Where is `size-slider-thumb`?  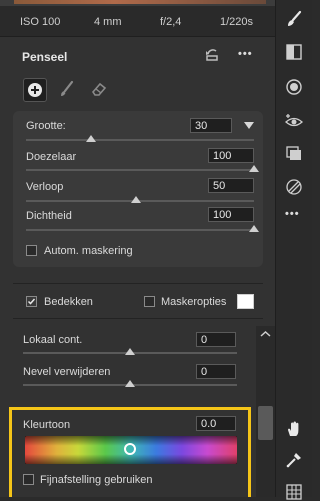 size-slider-thumb is located at coordinates (91, 138).